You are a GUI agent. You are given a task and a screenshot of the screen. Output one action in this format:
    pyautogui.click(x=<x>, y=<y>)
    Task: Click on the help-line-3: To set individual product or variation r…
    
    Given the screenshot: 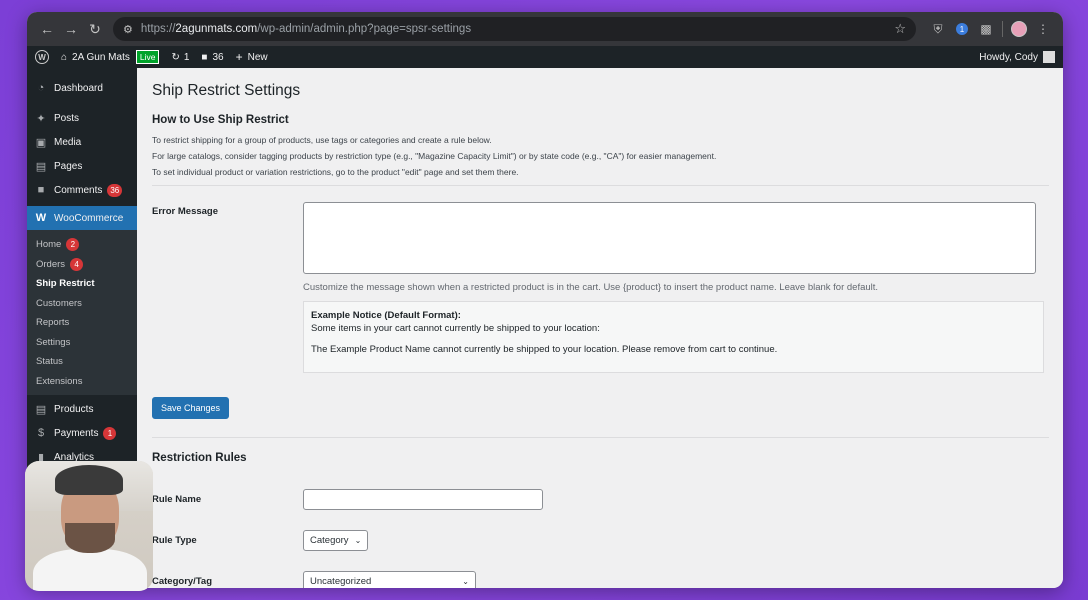 What is the action you would take?
    pyautogui.click(x=335, y=172)
    